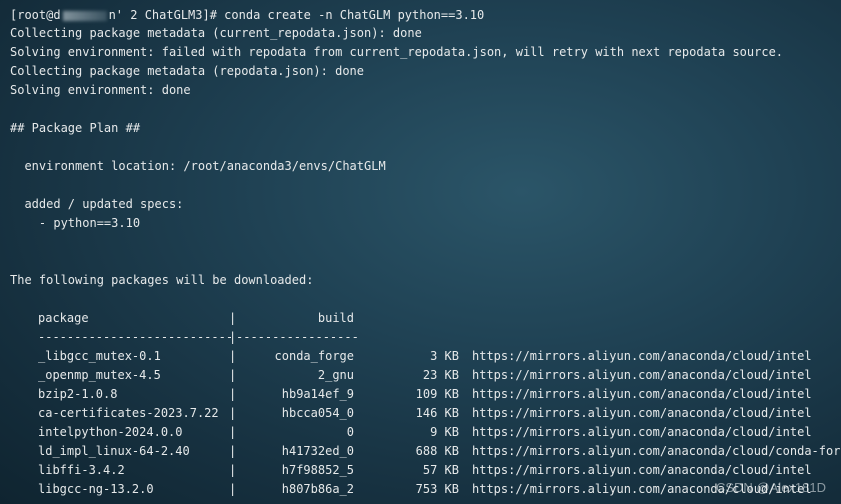 This screenshot has height=504, width=841. I want to click on output-line: Solving environment: done, so click(100, 90).